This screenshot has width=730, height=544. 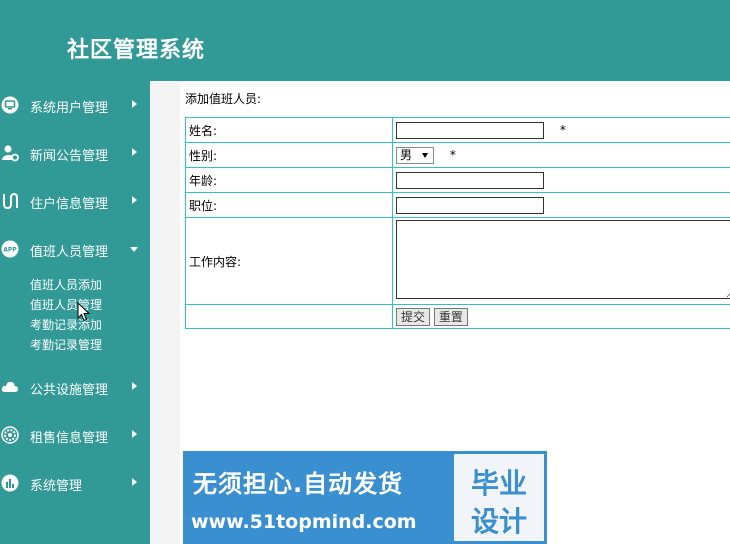 What do you see at coordinates (450, 316) in the screenshot?
I see `reset-button: 重置` at bounding box center [450, 316].